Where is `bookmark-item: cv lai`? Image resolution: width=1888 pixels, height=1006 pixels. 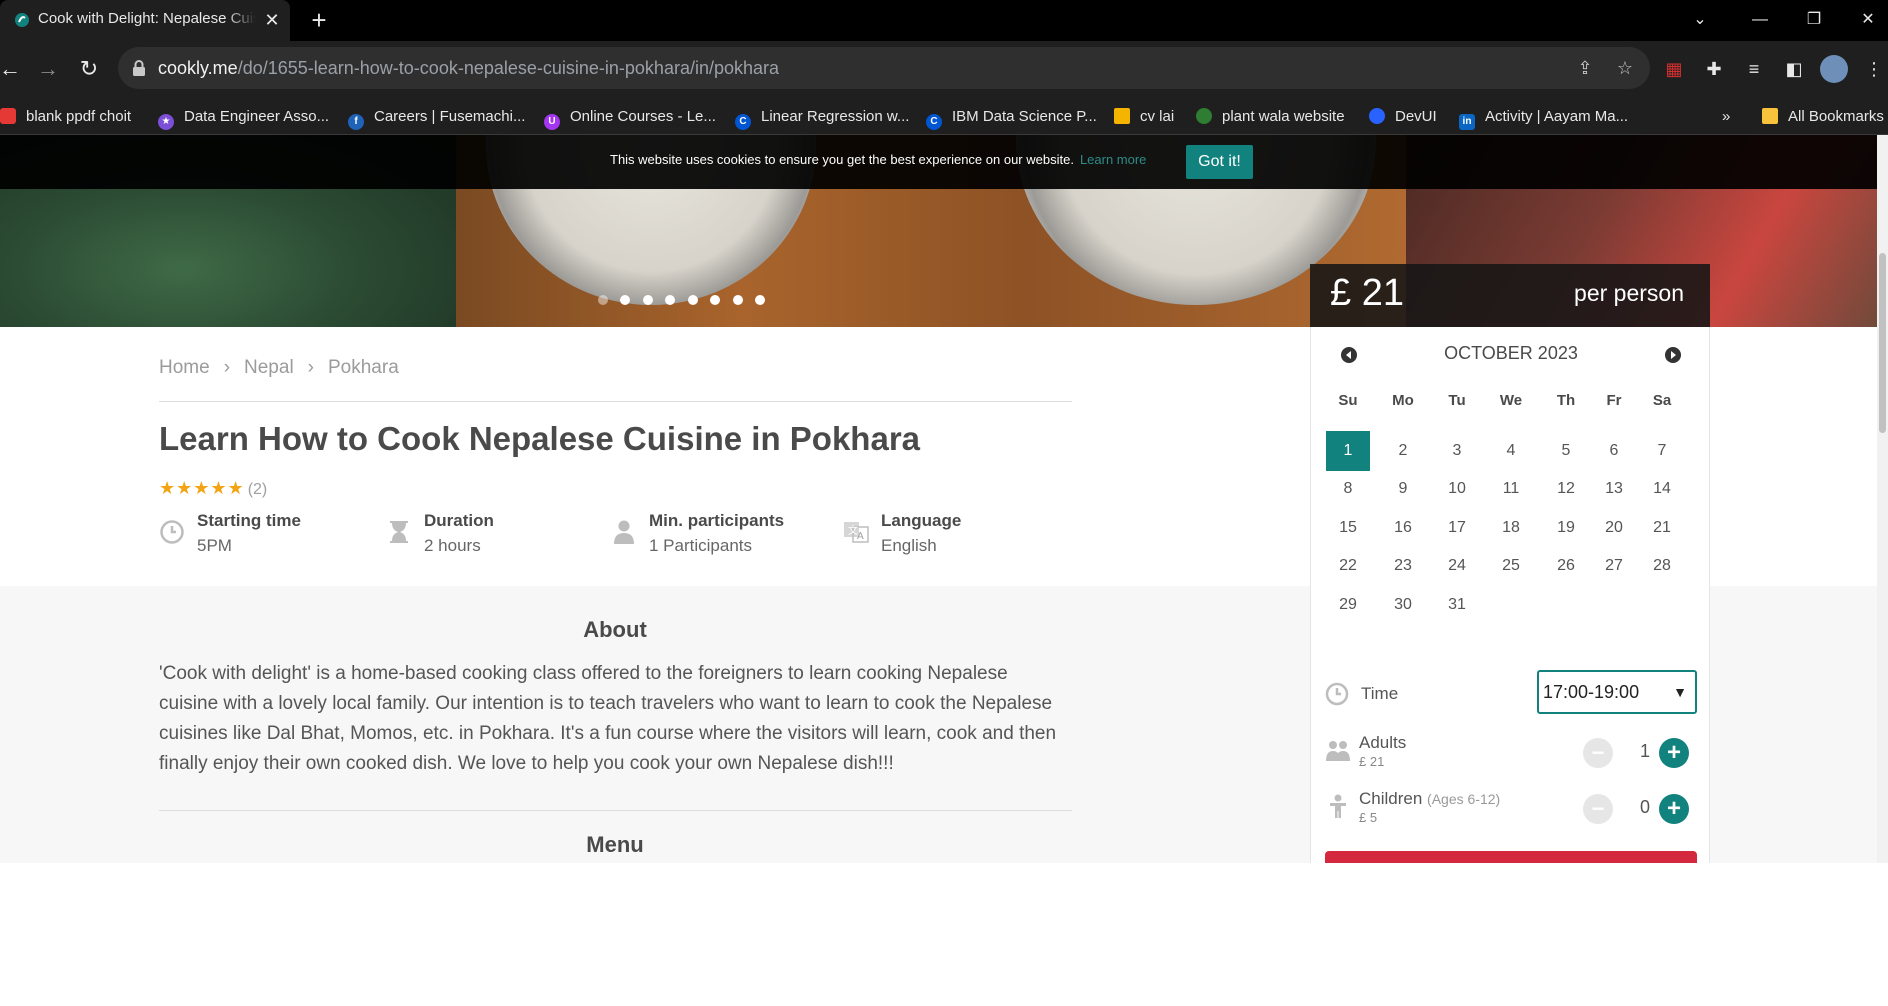
bookmark-item: cv lai is located at coordinates (1144, 117).